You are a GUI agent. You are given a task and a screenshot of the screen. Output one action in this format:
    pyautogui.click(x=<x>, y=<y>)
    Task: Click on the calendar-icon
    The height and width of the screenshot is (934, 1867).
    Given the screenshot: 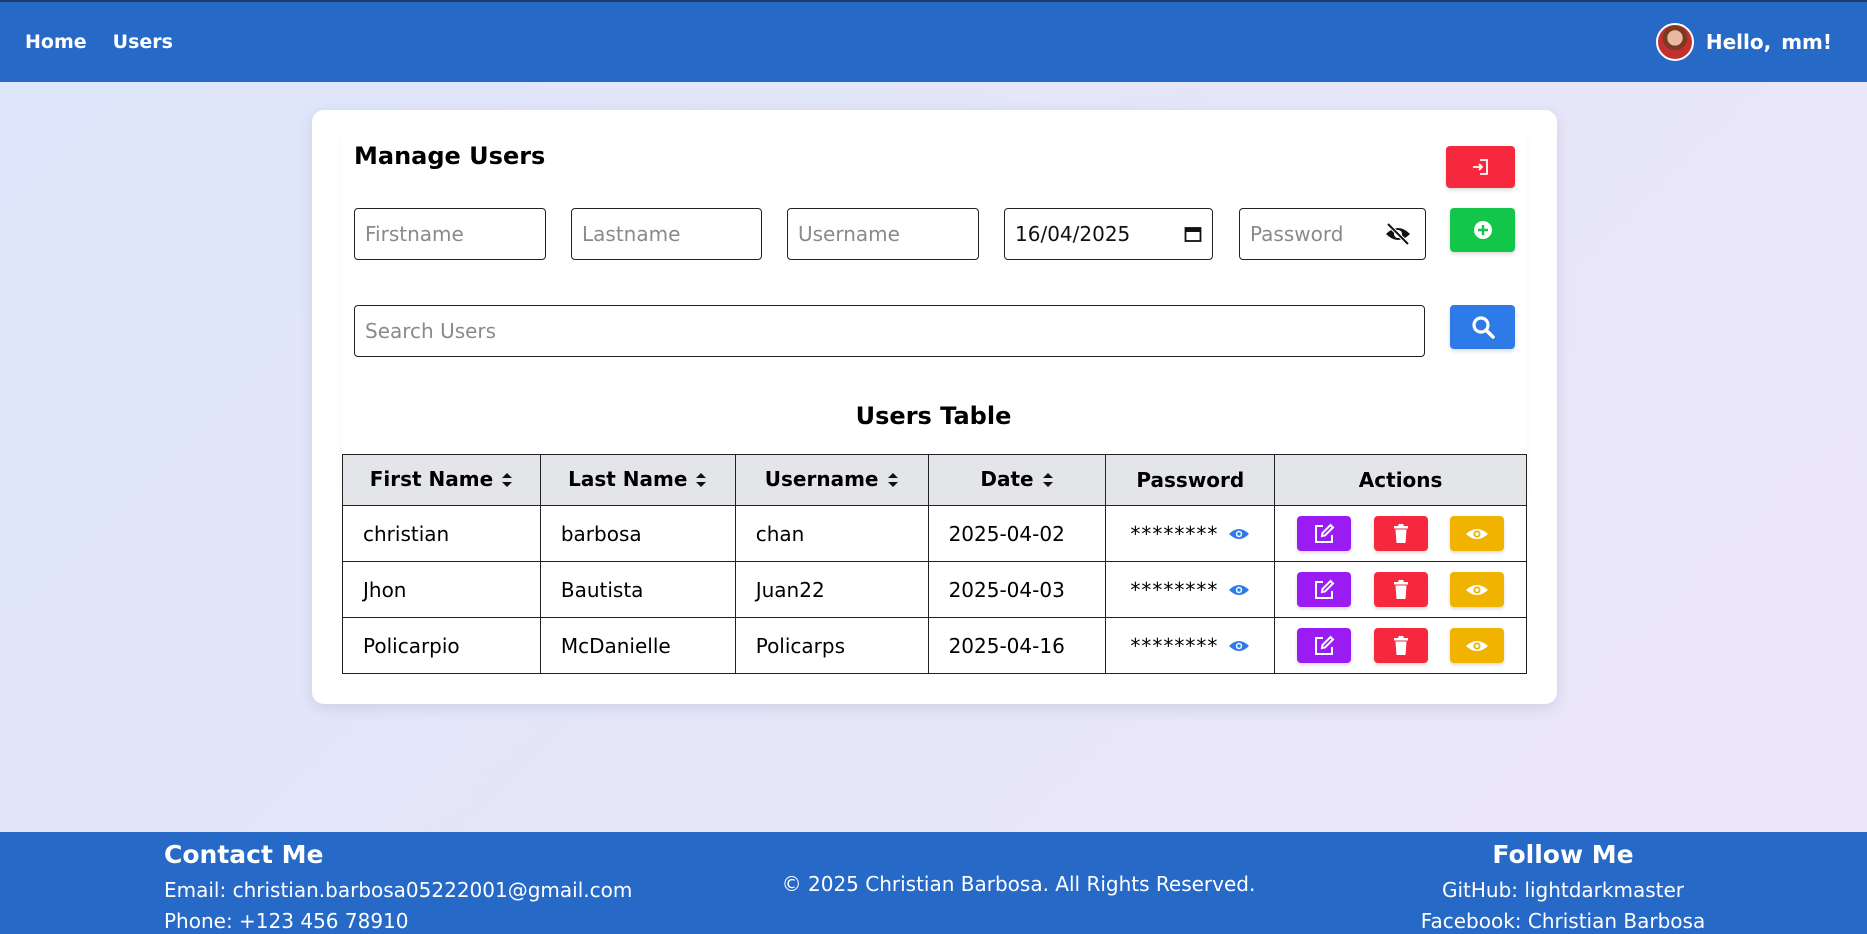 What is the action you would take?
    pyautogui.click(x=1193, y=234)
    